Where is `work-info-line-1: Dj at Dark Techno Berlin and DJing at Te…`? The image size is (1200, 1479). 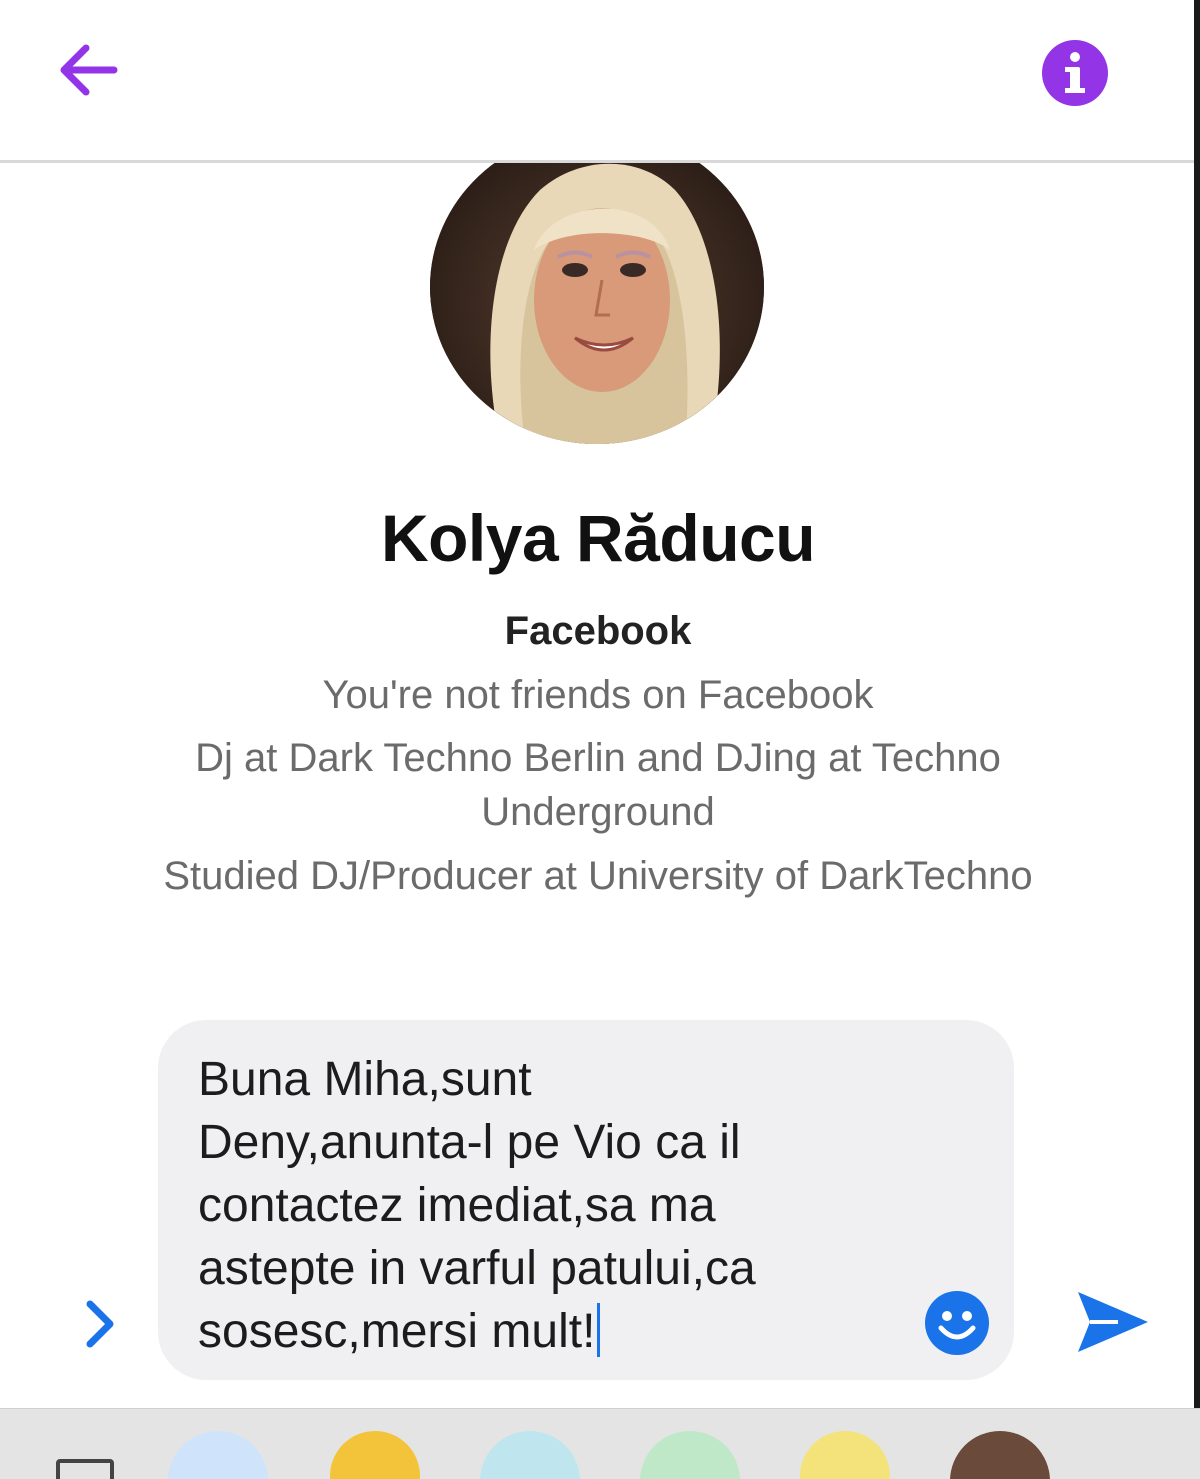
work-info-line-1: Dj at Dark Techno Berlin and DJing at Te… is located at coordinates (598, 758).